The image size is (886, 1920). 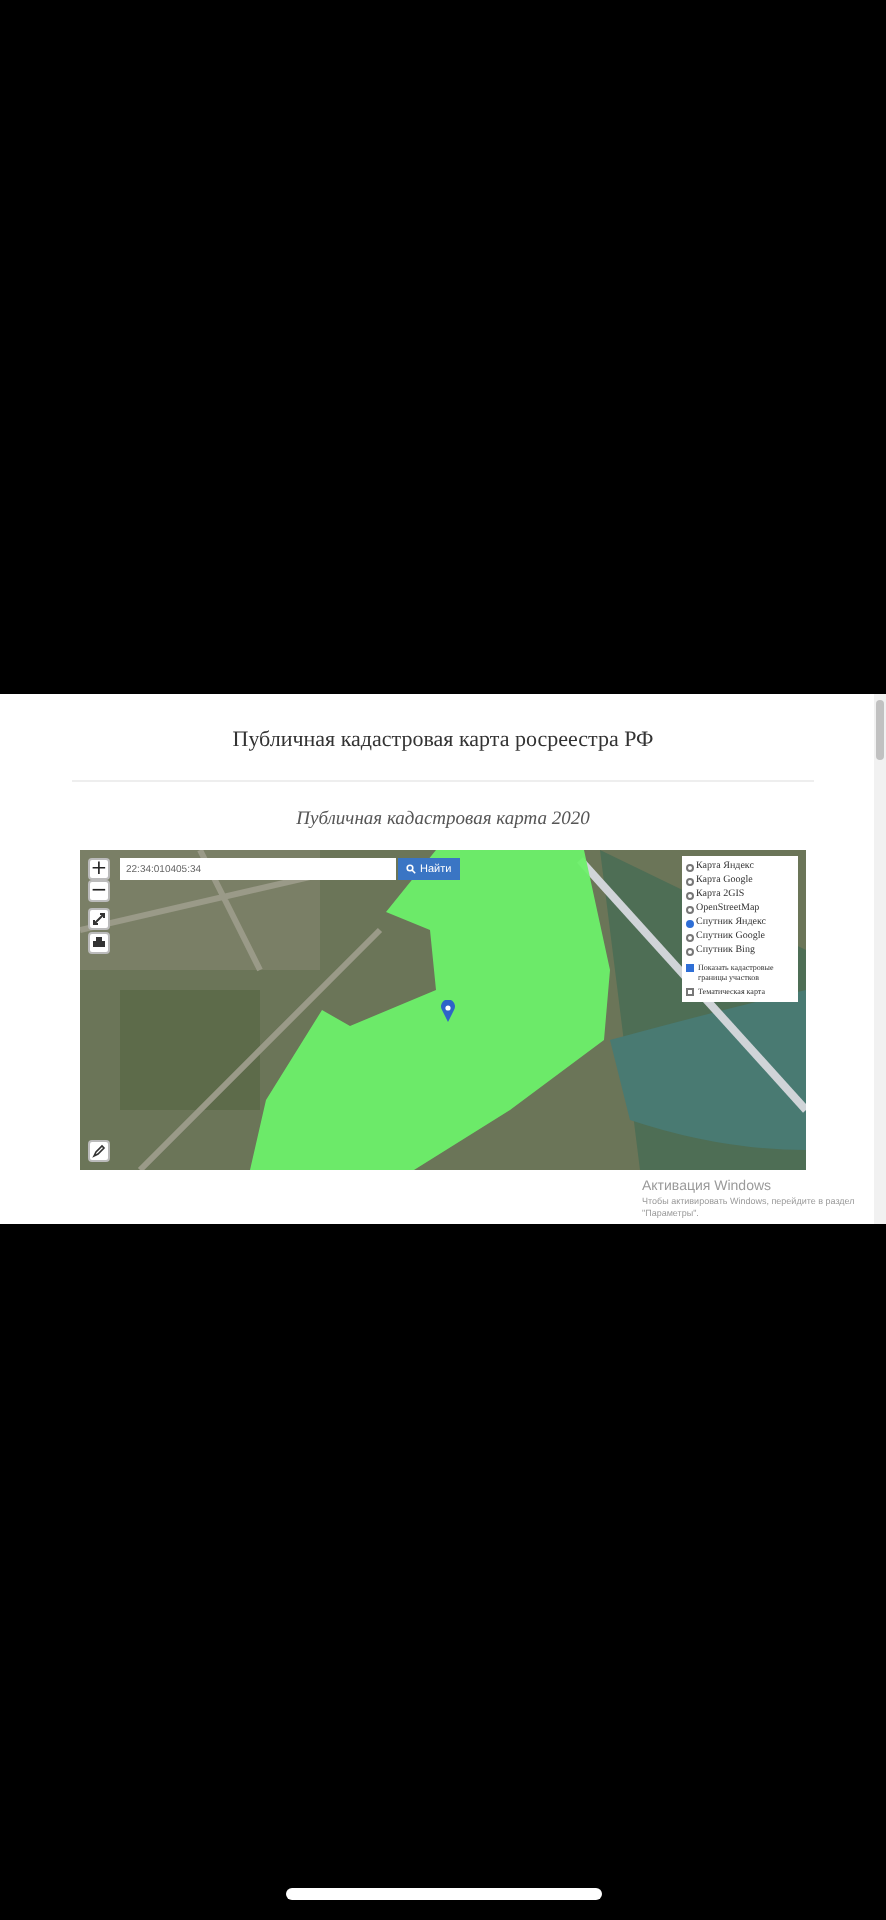 I want to click on print-button, so click(x=99, y=943).